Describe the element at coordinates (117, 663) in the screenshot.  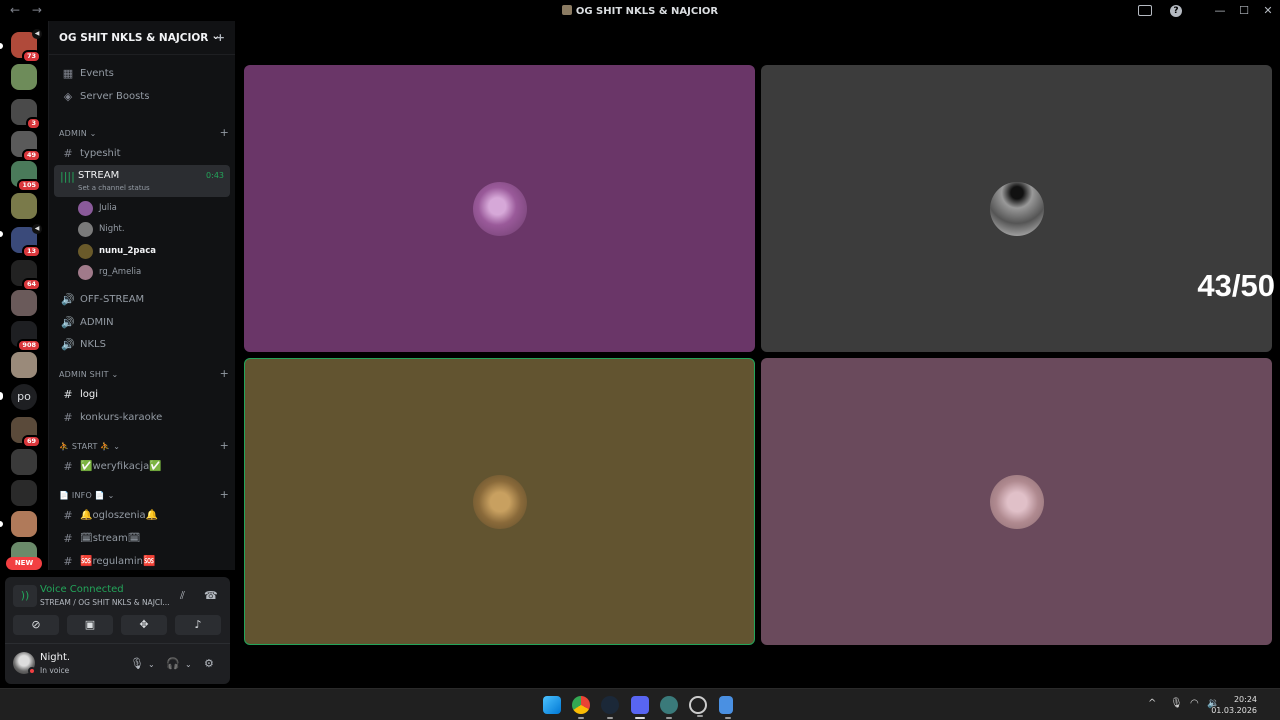
I see `user-panel: Night. In voice 🎙 ⌄ 🎧 ⌄ ⚙` at that location.